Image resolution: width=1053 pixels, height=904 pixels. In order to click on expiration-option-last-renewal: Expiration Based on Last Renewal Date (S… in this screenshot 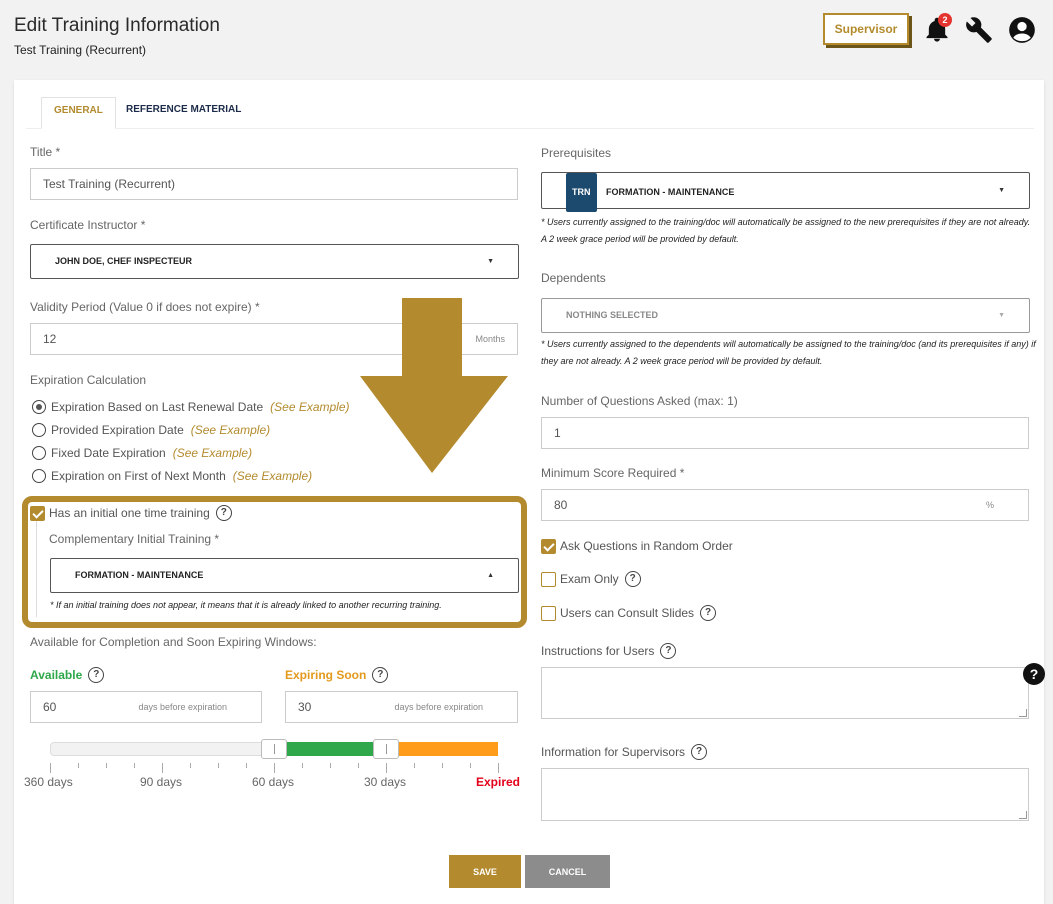, I will do `click(191, 407)`.